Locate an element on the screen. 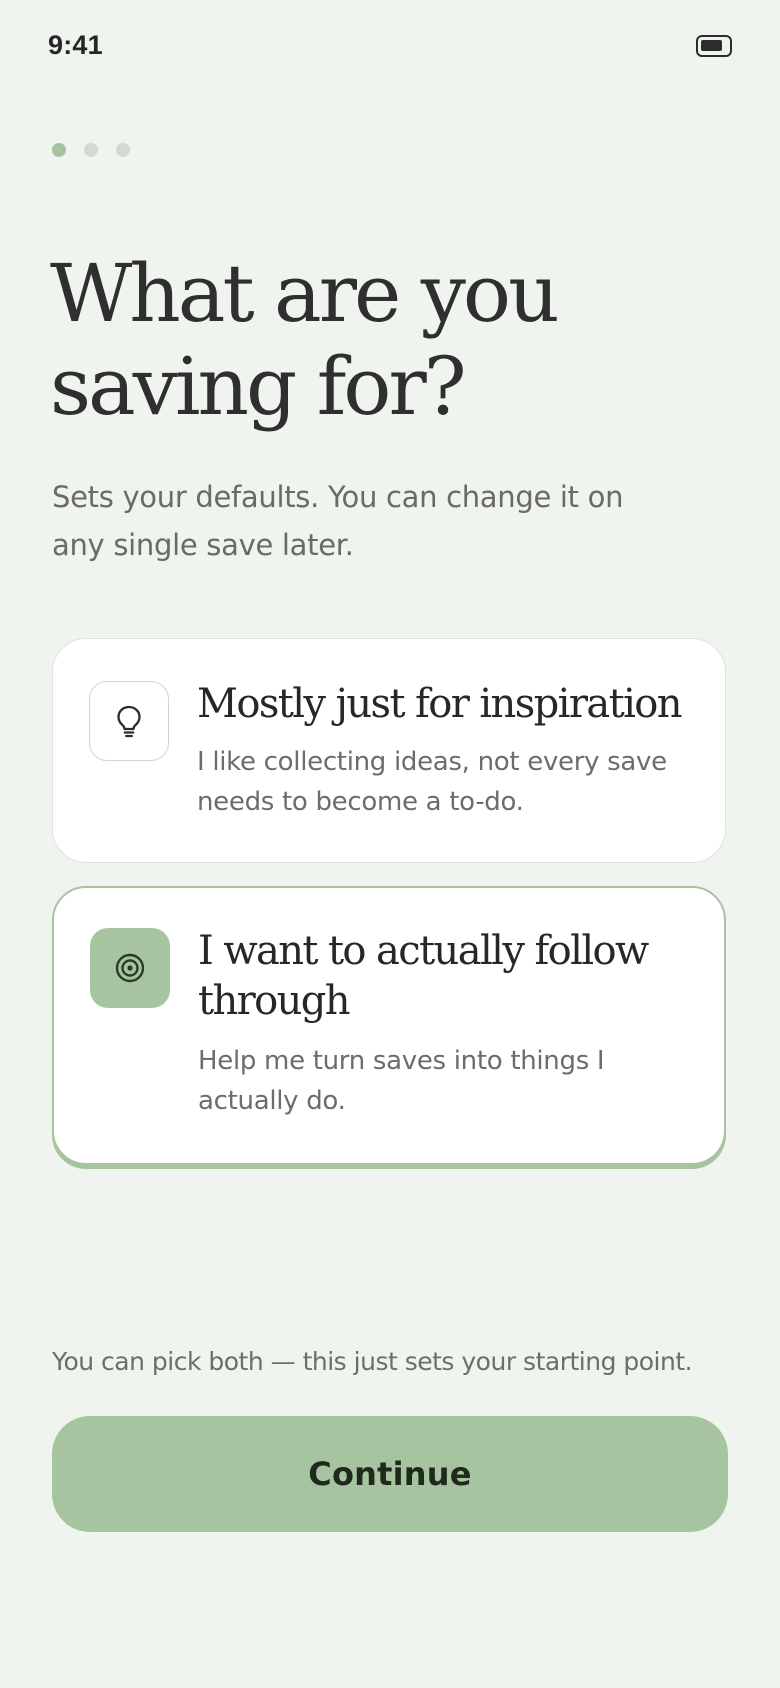 The height and width of the screenshot is (1688, 780). battery-level is located at coordinates (711, 45).